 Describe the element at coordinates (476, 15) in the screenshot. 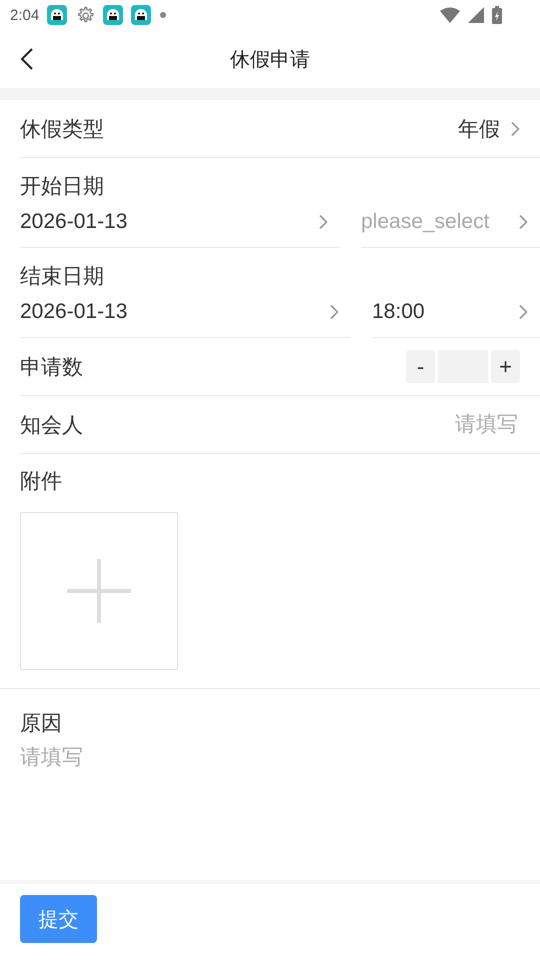

I see `signal-icon` at that location.